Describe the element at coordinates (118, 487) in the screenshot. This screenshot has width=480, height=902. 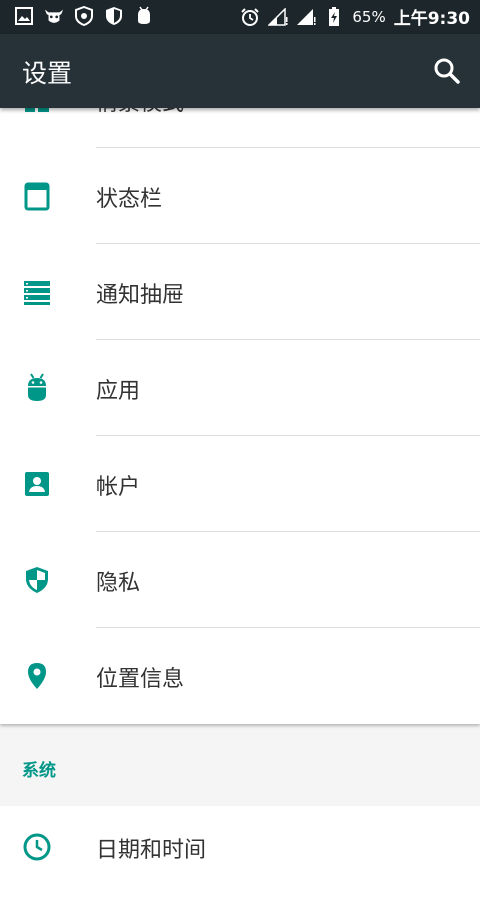
I see `list-item-label: 帐户` at that location.